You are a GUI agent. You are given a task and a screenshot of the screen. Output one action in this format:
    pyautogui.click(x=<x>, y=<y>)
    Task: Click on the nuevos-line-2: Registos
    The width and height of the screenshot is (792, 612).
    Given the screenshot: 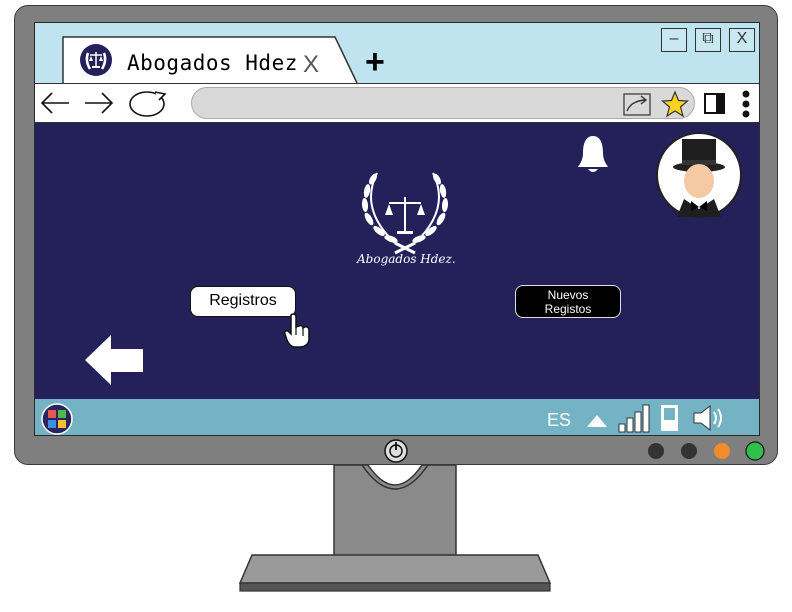 What is the action you would take?
    pyautogui.click(x=568, y=309)
    